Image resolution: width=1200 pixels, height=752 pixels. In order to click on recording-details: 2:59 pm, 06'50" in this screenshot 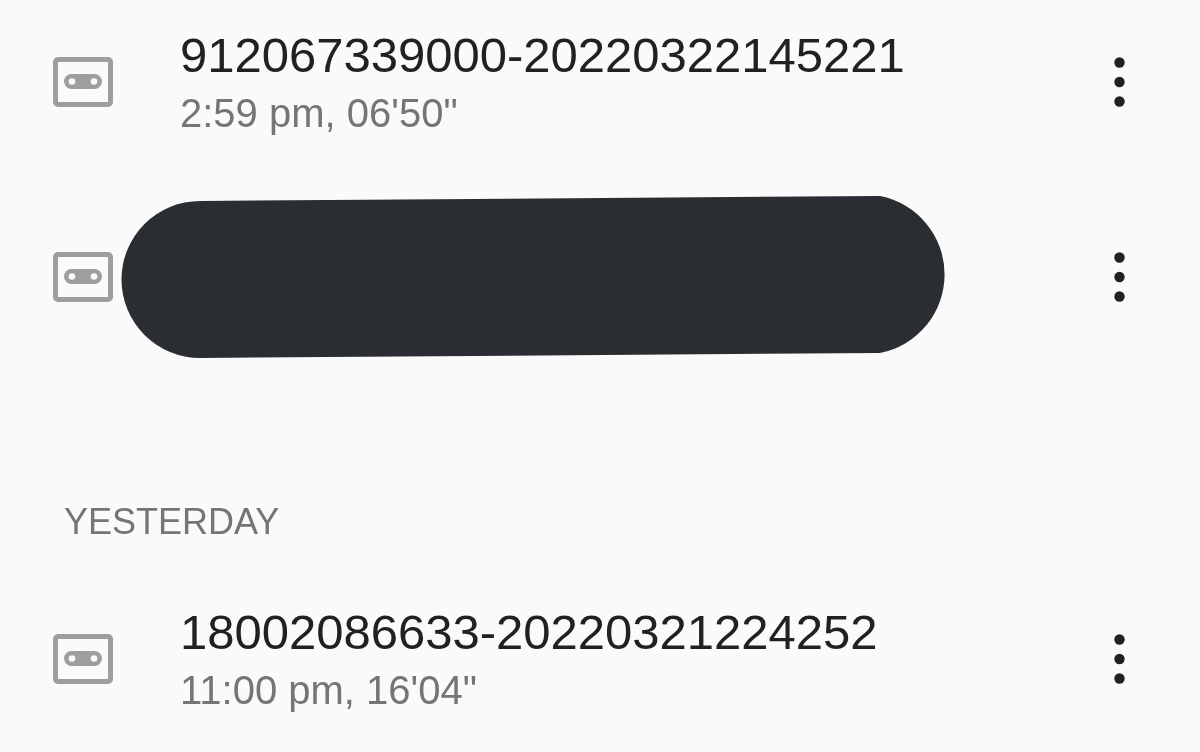, I will do `click(319, 113)`.